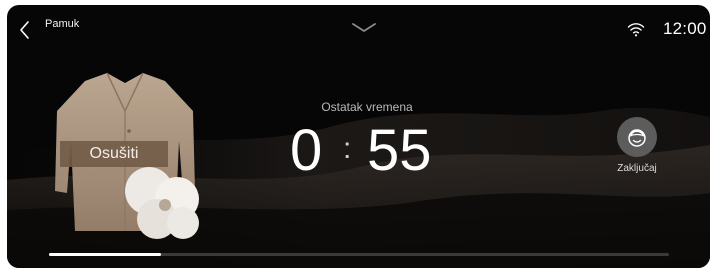 This screenshot has height=273, width=717. I want to click on chevron-down-icon, so click(364, 28).